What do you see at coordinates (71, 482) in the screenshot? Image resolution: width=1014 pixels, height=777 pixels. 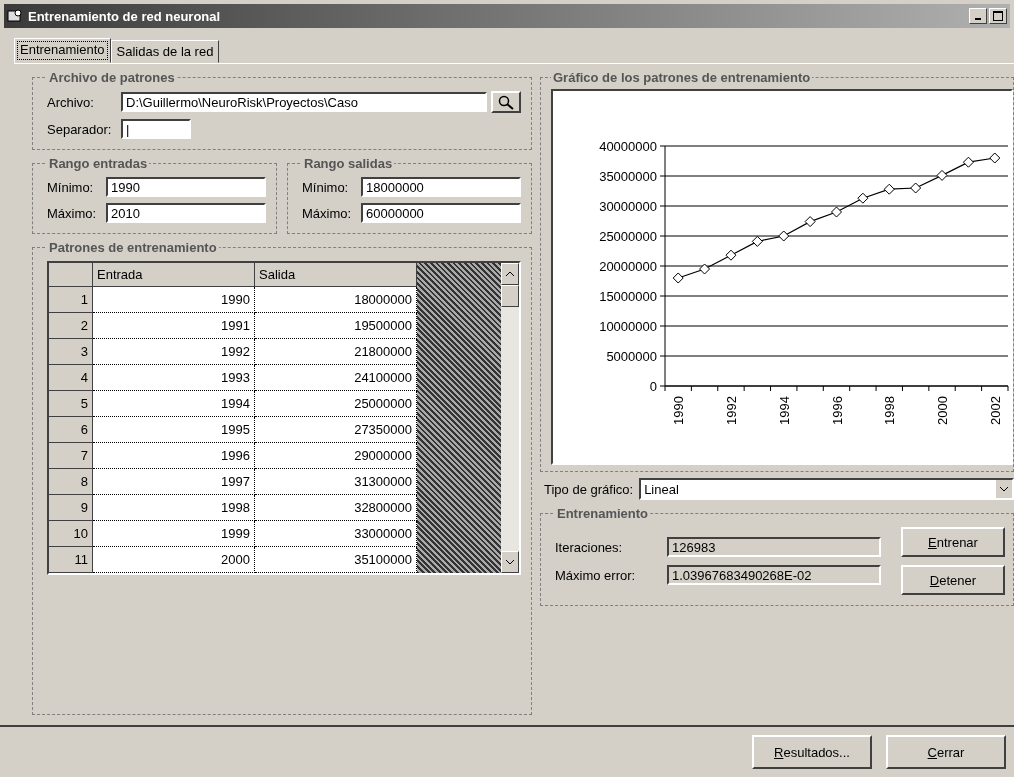 I see `row-header: 8` at bounding box center [71, 482].